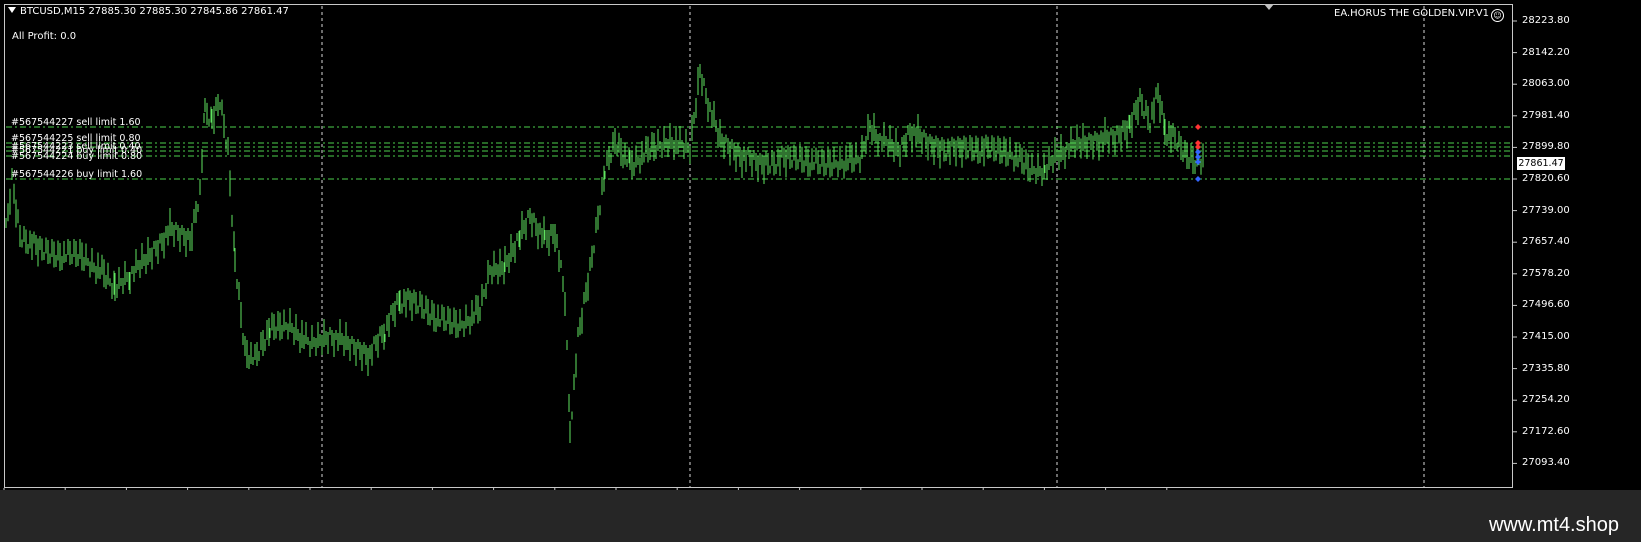 The width and height of the screenshot is (1641, 542). I want to click on all-profit-label: All Profit: 0.0, so click(44, 36).